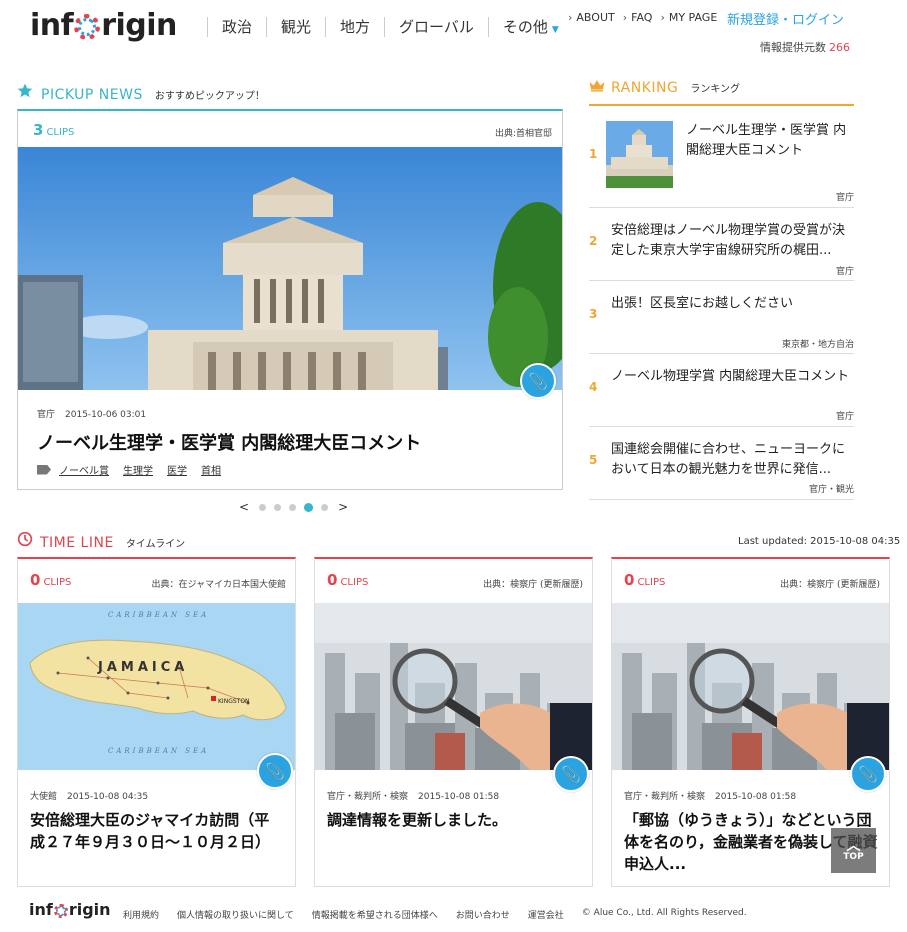  What do you see at coordinates (41, 909) in the screenshot?
I see `footer-logo-left: inf` at bounding box center [41, 909].